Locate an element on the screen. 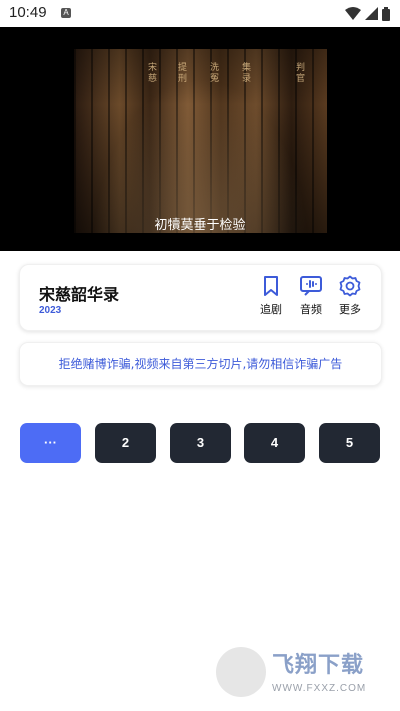 This screenshot has height=711, width=400. scroll-glyphs: 洗冤 is located at coordinates (215, 73).